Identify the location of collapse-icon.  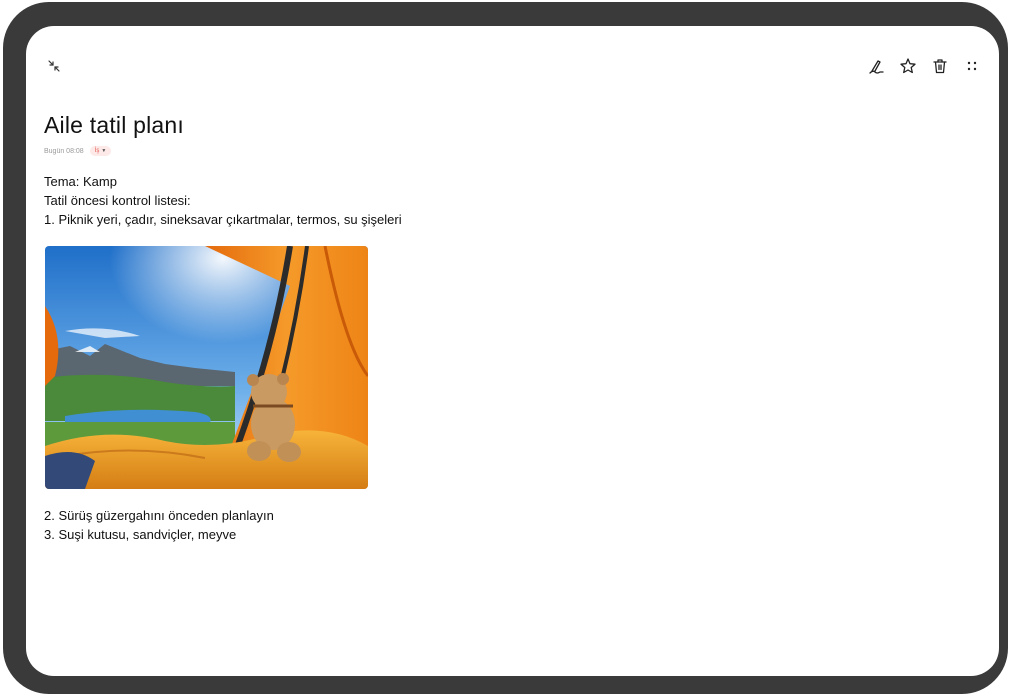
(54, 66).